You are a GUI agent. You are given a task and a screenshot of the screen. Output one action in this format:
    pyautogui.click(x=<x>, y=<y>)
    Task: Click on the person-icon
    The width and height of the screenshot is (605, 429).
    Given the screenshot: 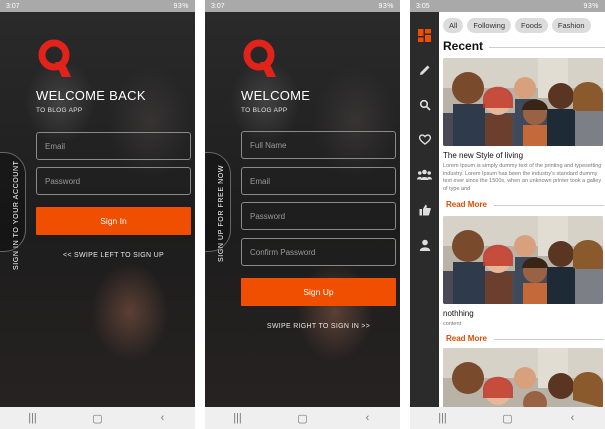 What is the action you would take?
    pyautogui.click(x=424, y=244)
    